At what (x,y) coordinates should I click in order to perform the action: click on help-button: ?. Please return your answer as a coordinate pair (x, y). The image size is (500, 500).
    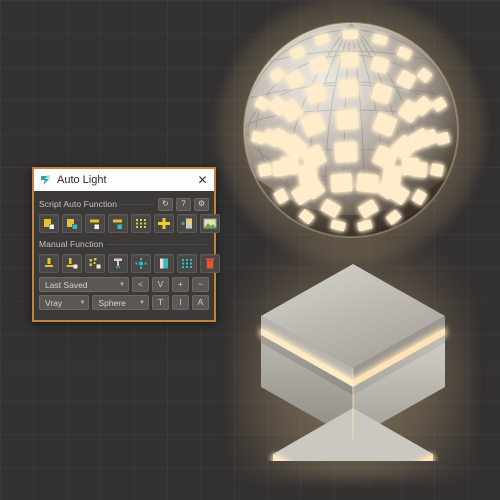
    Looking at the image, I should click on (183, 204).